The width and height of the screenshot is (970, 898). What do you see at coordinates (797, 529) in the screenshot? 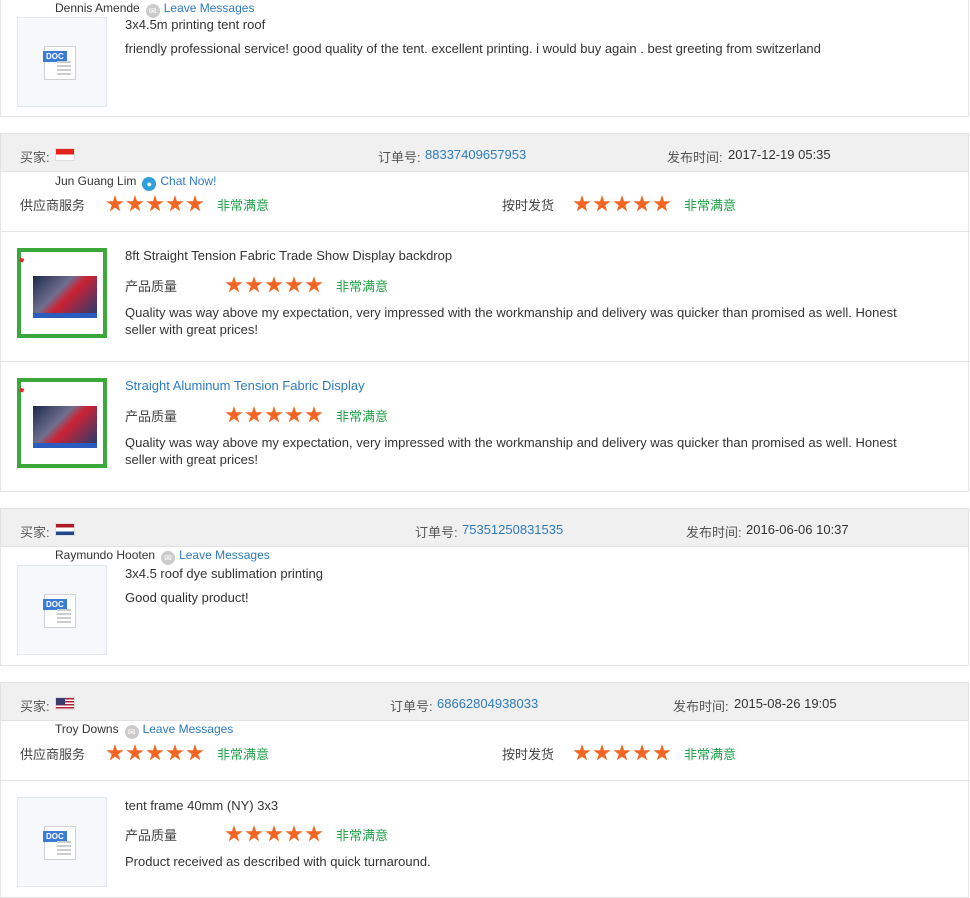
I see `posted-date: 2016-06-06 10:37` at bounding box center [797, 529].